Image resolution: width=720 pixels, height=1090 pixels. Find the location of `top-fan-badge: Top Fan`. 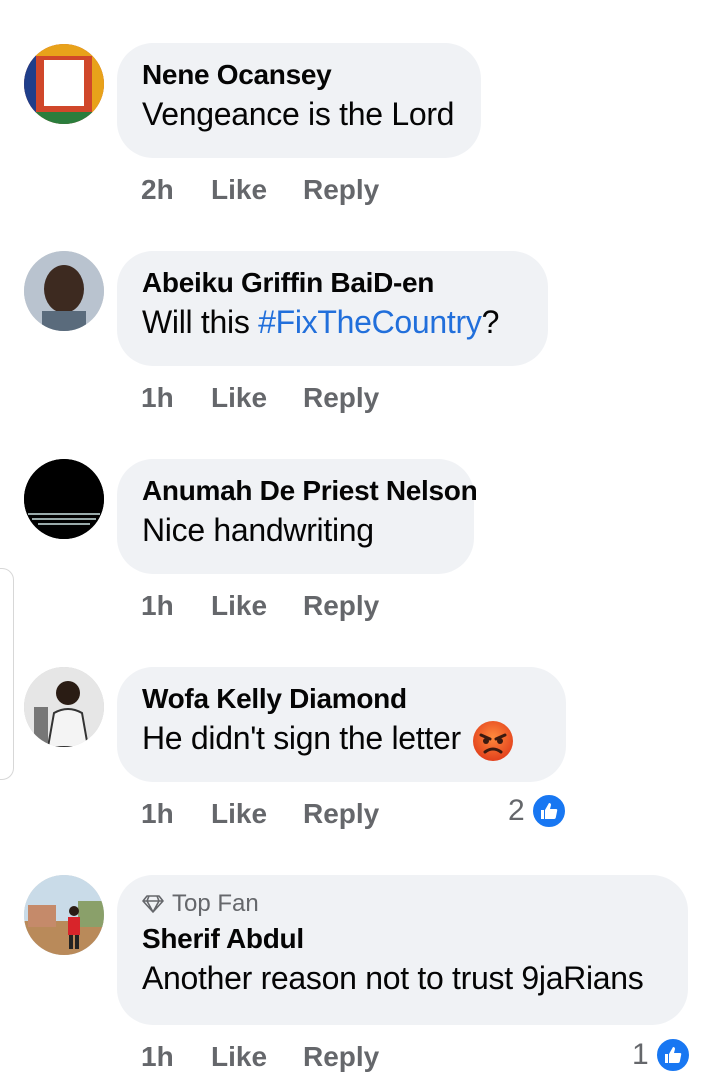

top-fan-badge: Top Fan is located at coordinates (402, 904).